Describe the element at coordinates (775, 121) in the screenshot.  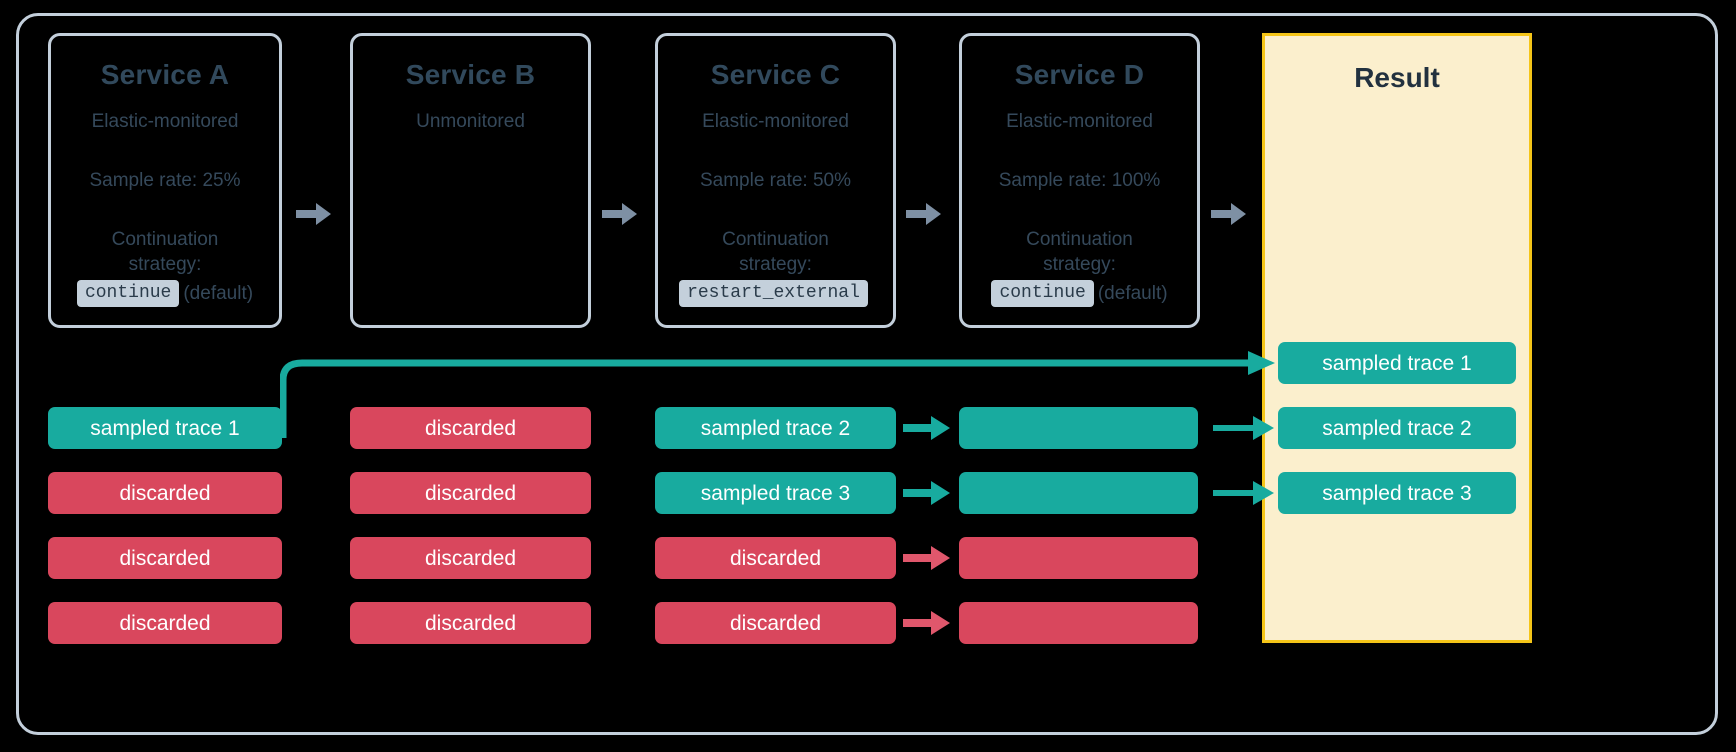
I see `service-c-monitoring: Elastic-monitored` at that location.